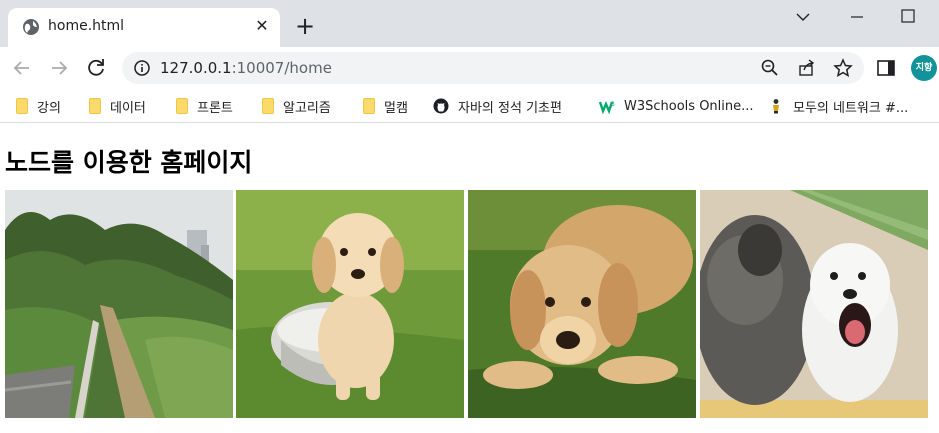 Image resolution: width=939 pixels, height=433 pixels. What do you see at coordinates (22, 68) in the screenshot?
I see `back-arrow-icon` at bounding box center [22, 68].